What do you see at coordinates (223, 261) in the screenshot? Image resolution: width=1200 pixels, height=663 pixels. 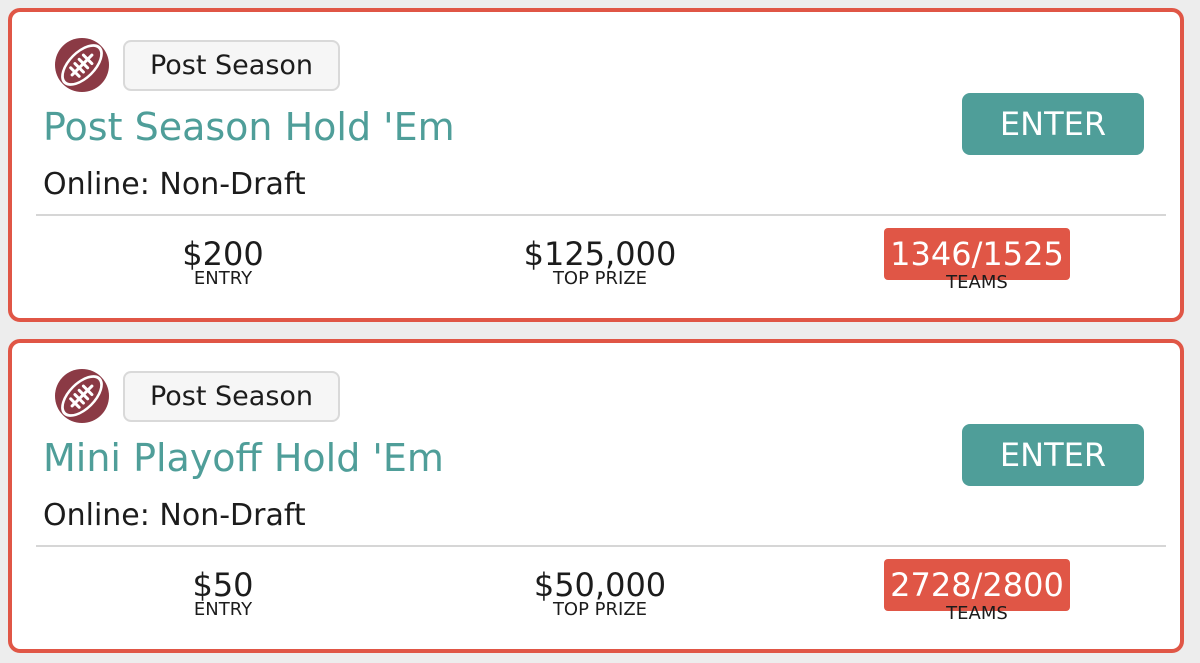 I see `entry-stat: $200 ENTRY` at bounding box center [223, 261].